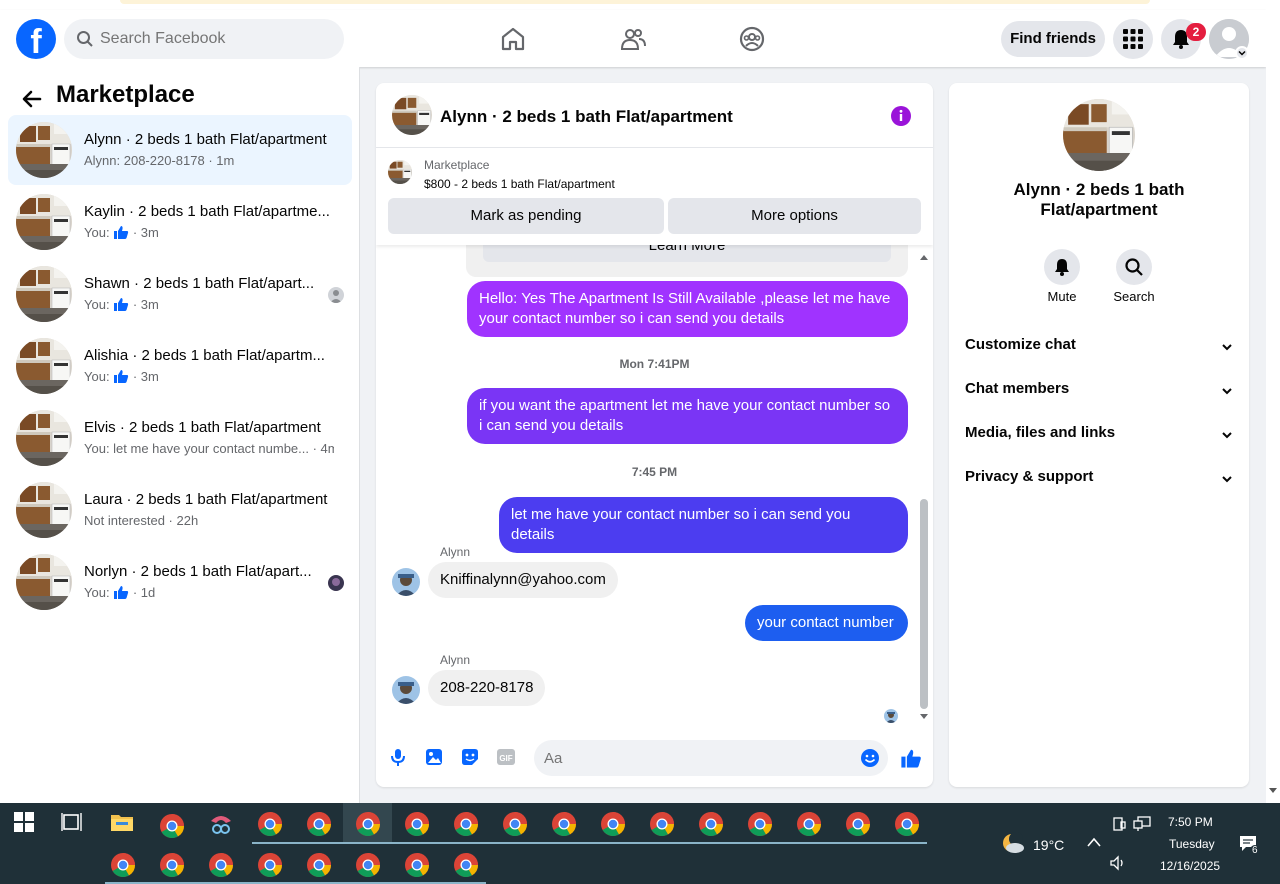  I want to click on menu-button, so click(1133, 39).